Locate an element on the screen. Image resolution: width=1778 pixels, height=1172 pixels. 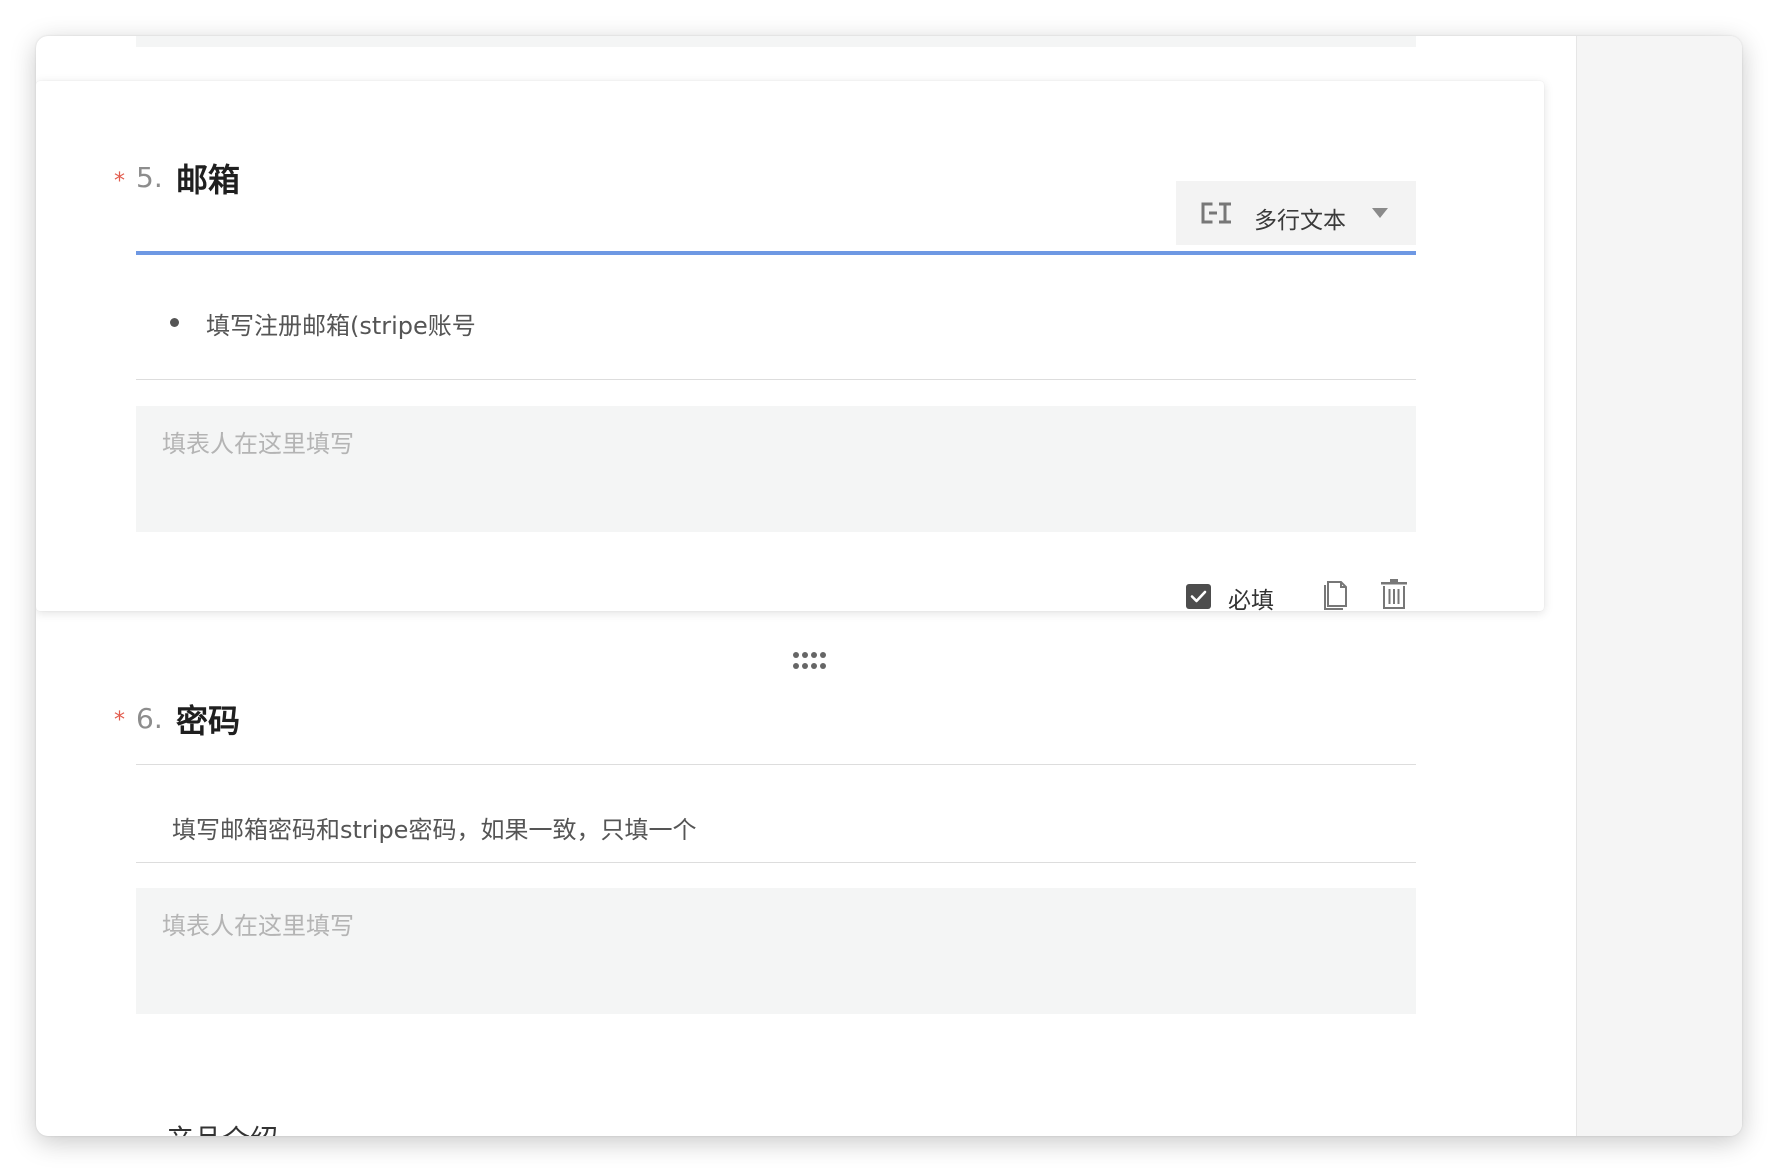
question-description: 填写注册邮箱(stripe账号 is located at coordinates (341, 323).